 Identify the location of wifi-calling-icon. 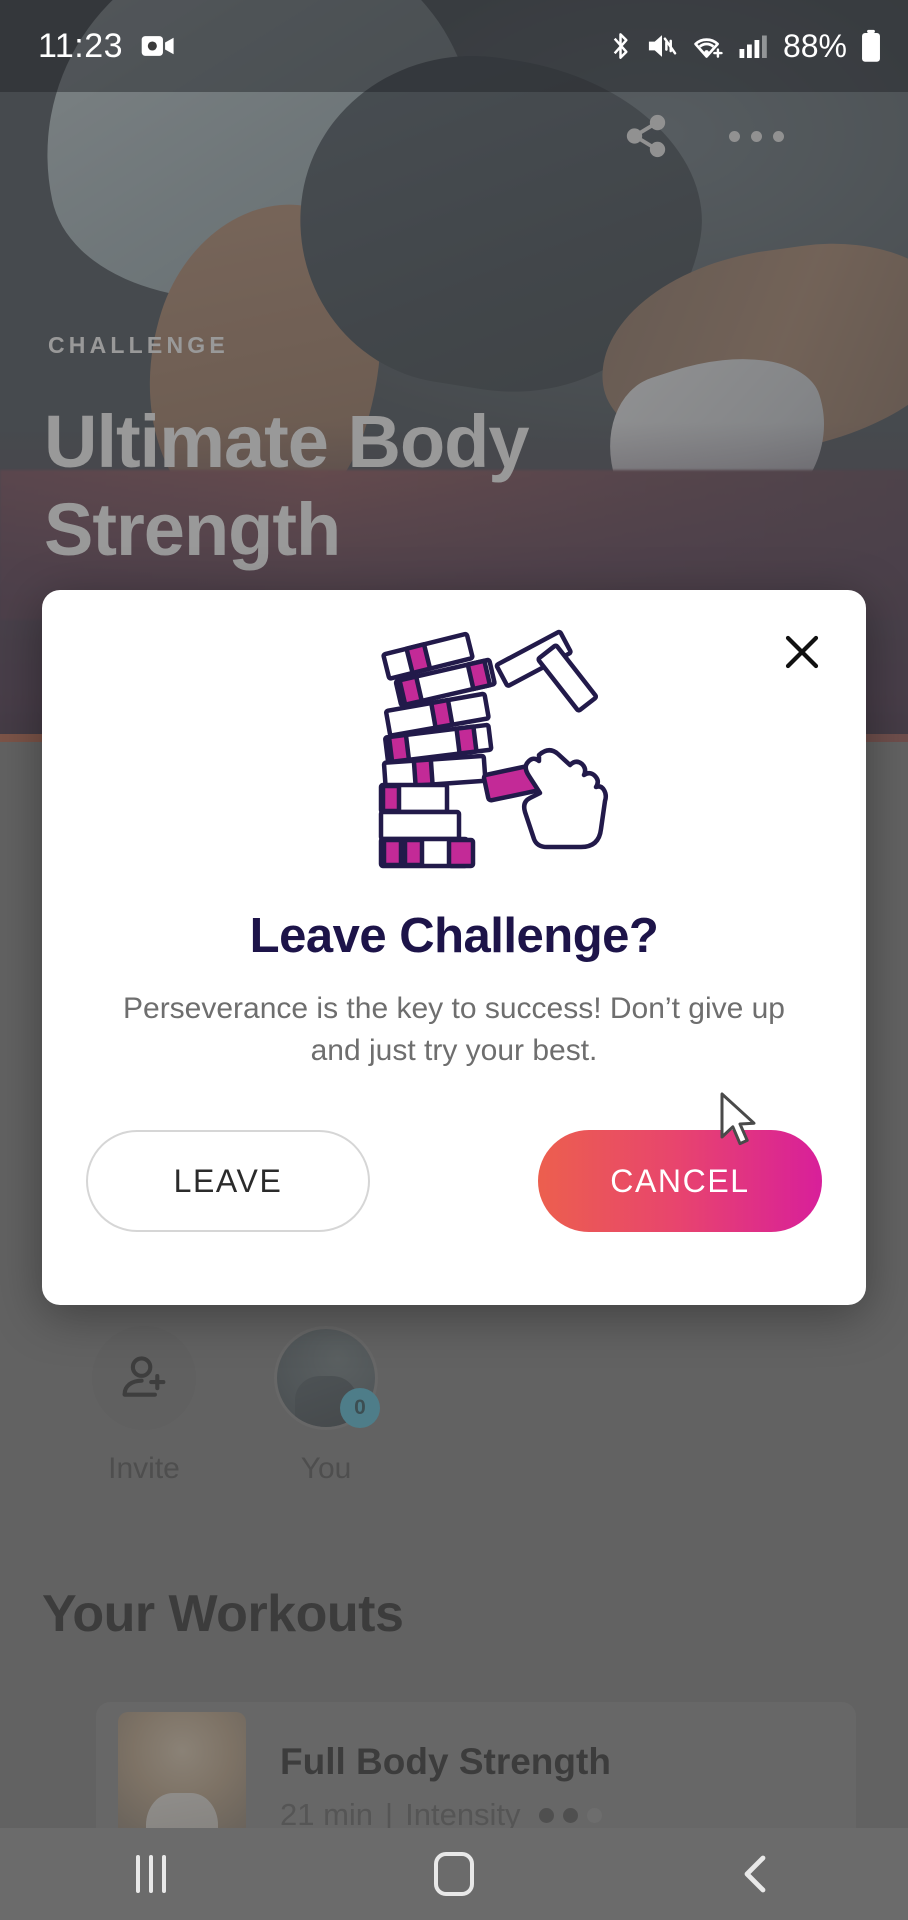
(708, 48).